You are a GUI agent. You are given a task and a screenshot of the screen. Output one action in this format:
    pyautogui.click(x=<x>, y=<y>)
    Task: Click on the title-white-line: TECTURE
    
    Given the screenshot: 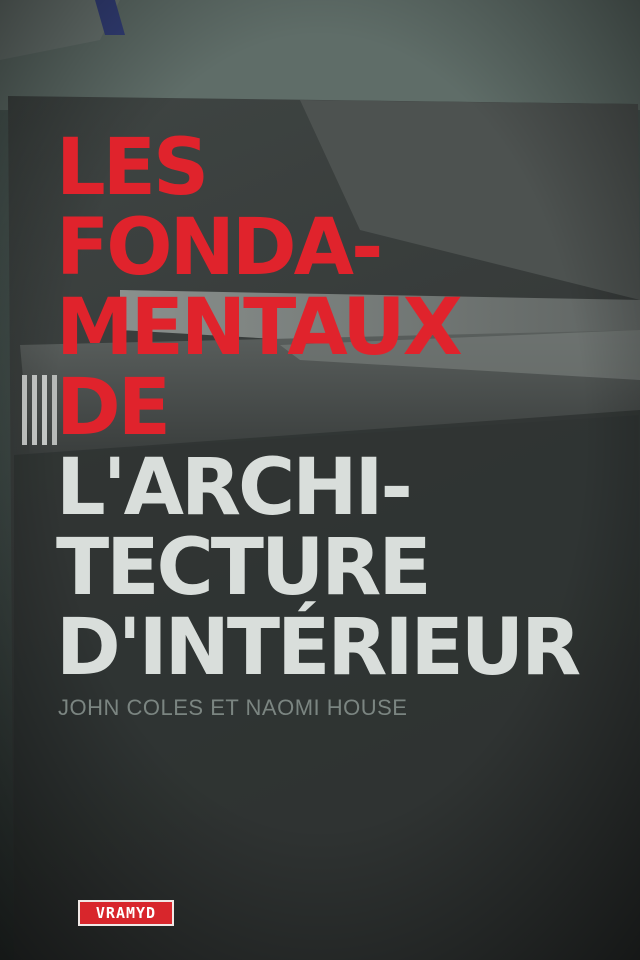 What is the action you would take?
    pyautogui.click(x=244, y=568)
    